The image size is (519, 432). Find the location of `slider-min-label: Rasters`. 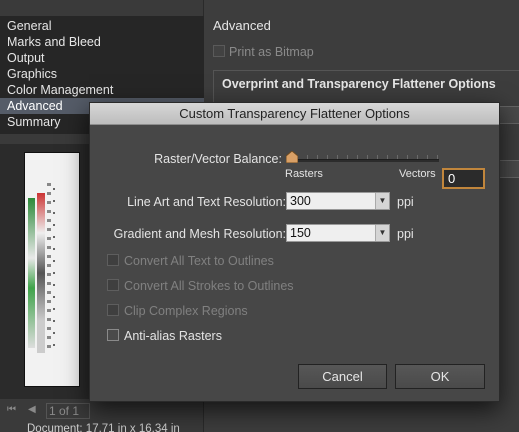

slider-min-label: Rasters is located at coordinates (304, 174).